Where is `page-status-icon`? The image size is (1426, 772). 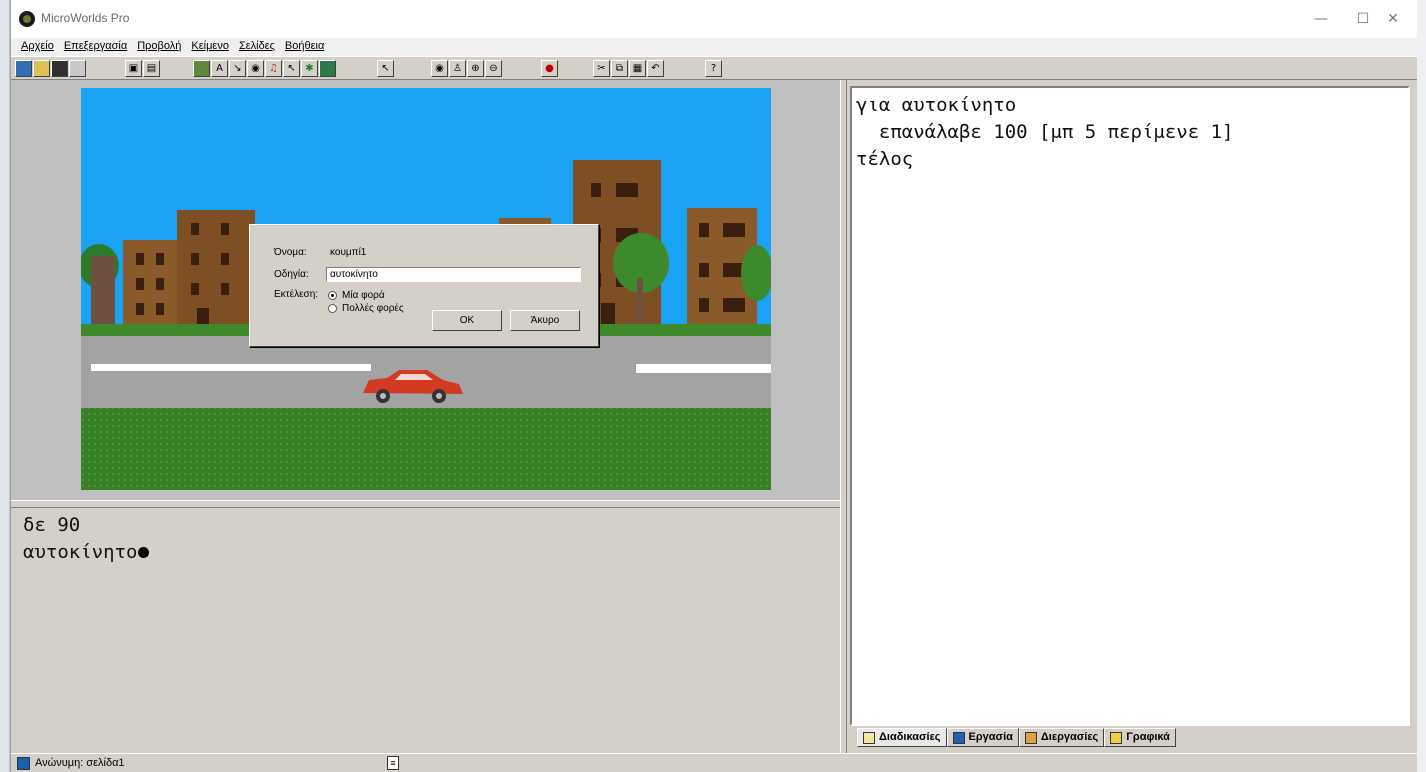 page-status-icon is located at coordinates (23, 763).